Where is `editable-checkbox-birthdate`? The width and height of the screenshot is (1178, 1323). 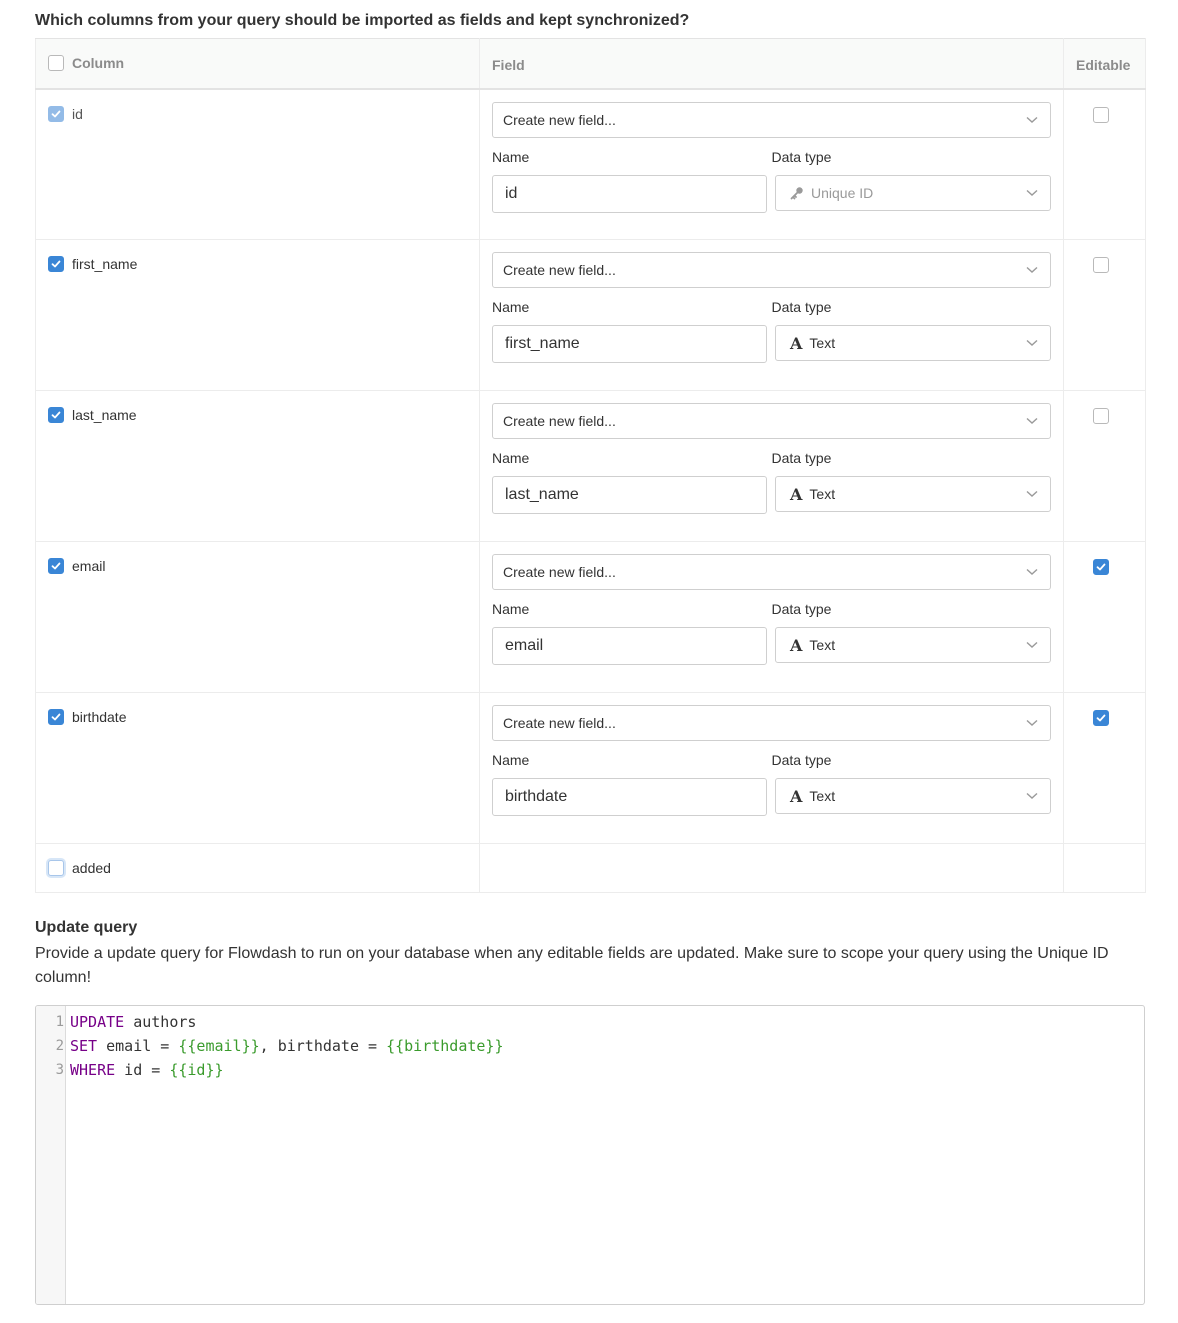
editable-checkbox-birthdate is located at coordinates (1101, 718).